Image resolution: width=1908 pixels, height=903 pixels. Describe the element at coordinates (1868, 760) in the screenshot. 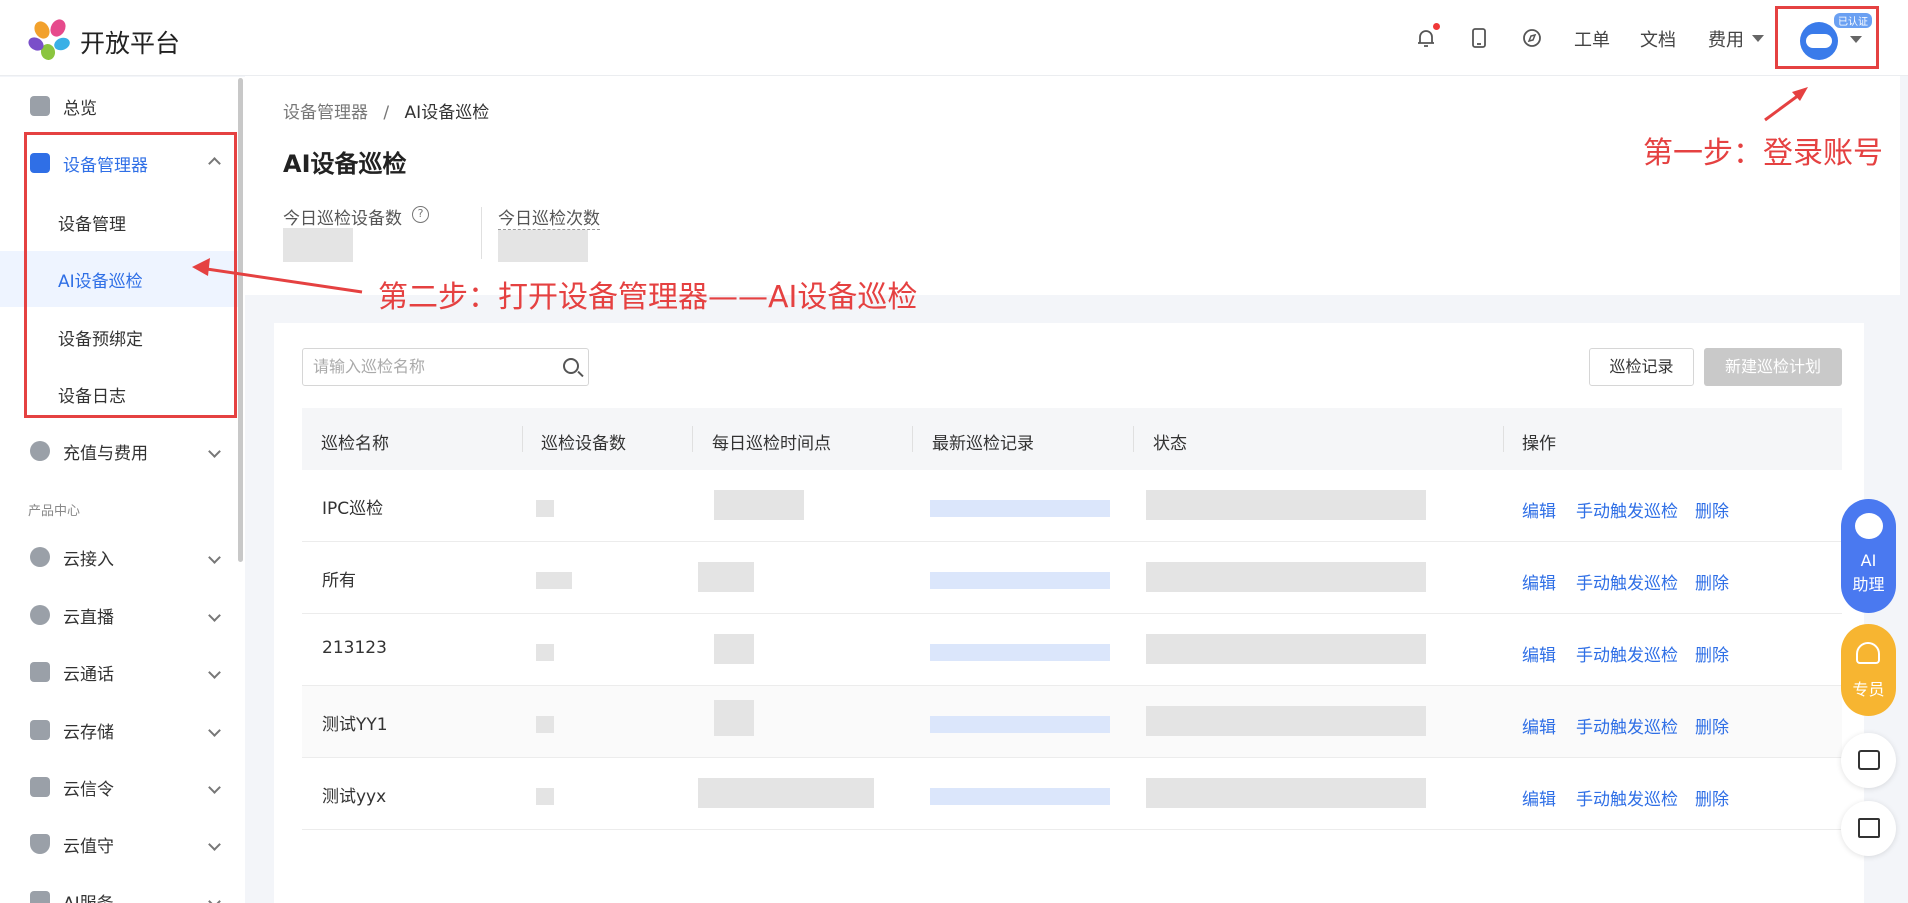

I see `gift-button` at that location.